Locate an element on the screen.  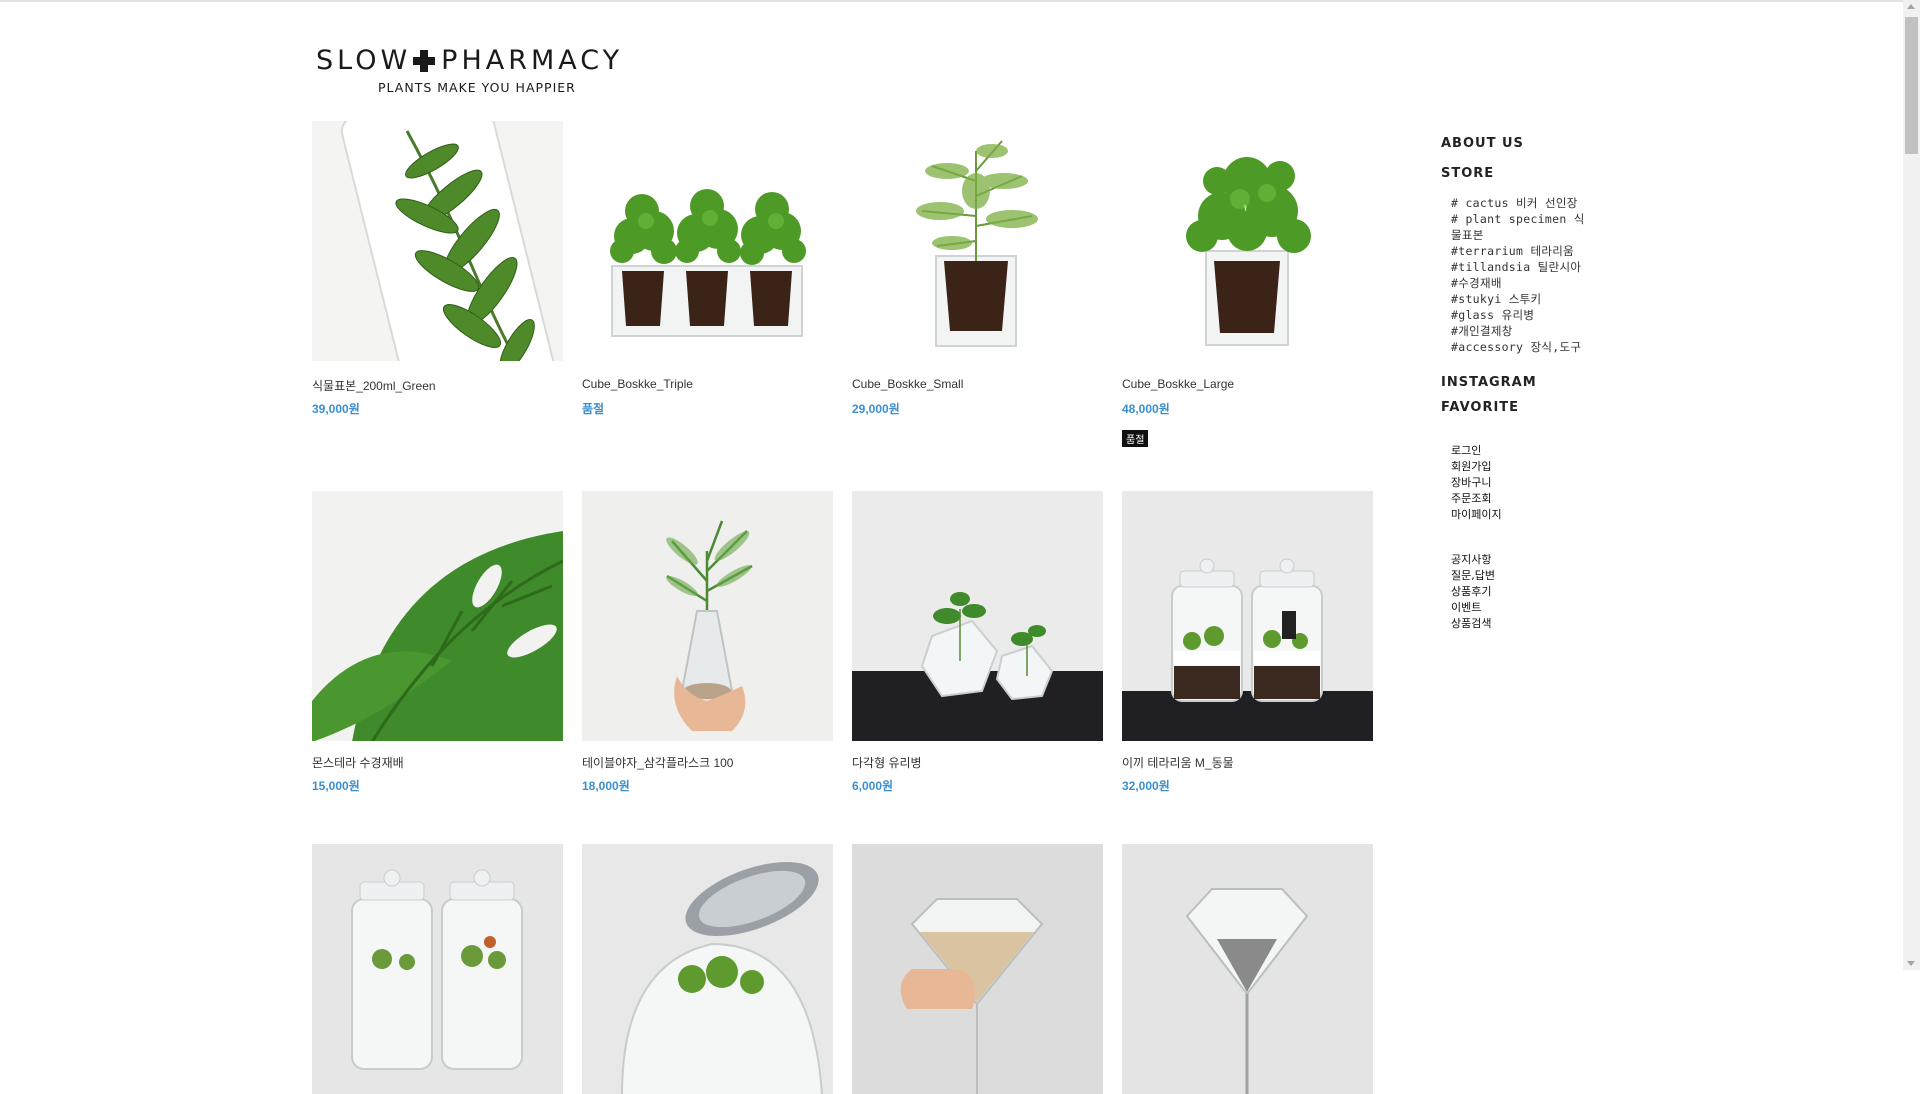
link-events: 이벤트 is located at coordinates (1526, 608).